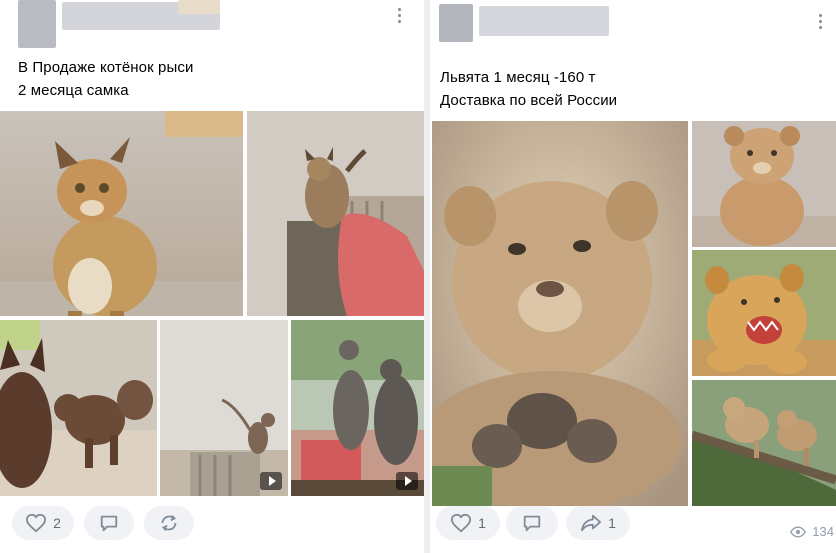 Image resolution: width=836 pixels, height=553 pixels. I want to click on post-text-line: Львята 1 месяц -160 т, so click(518, 77).